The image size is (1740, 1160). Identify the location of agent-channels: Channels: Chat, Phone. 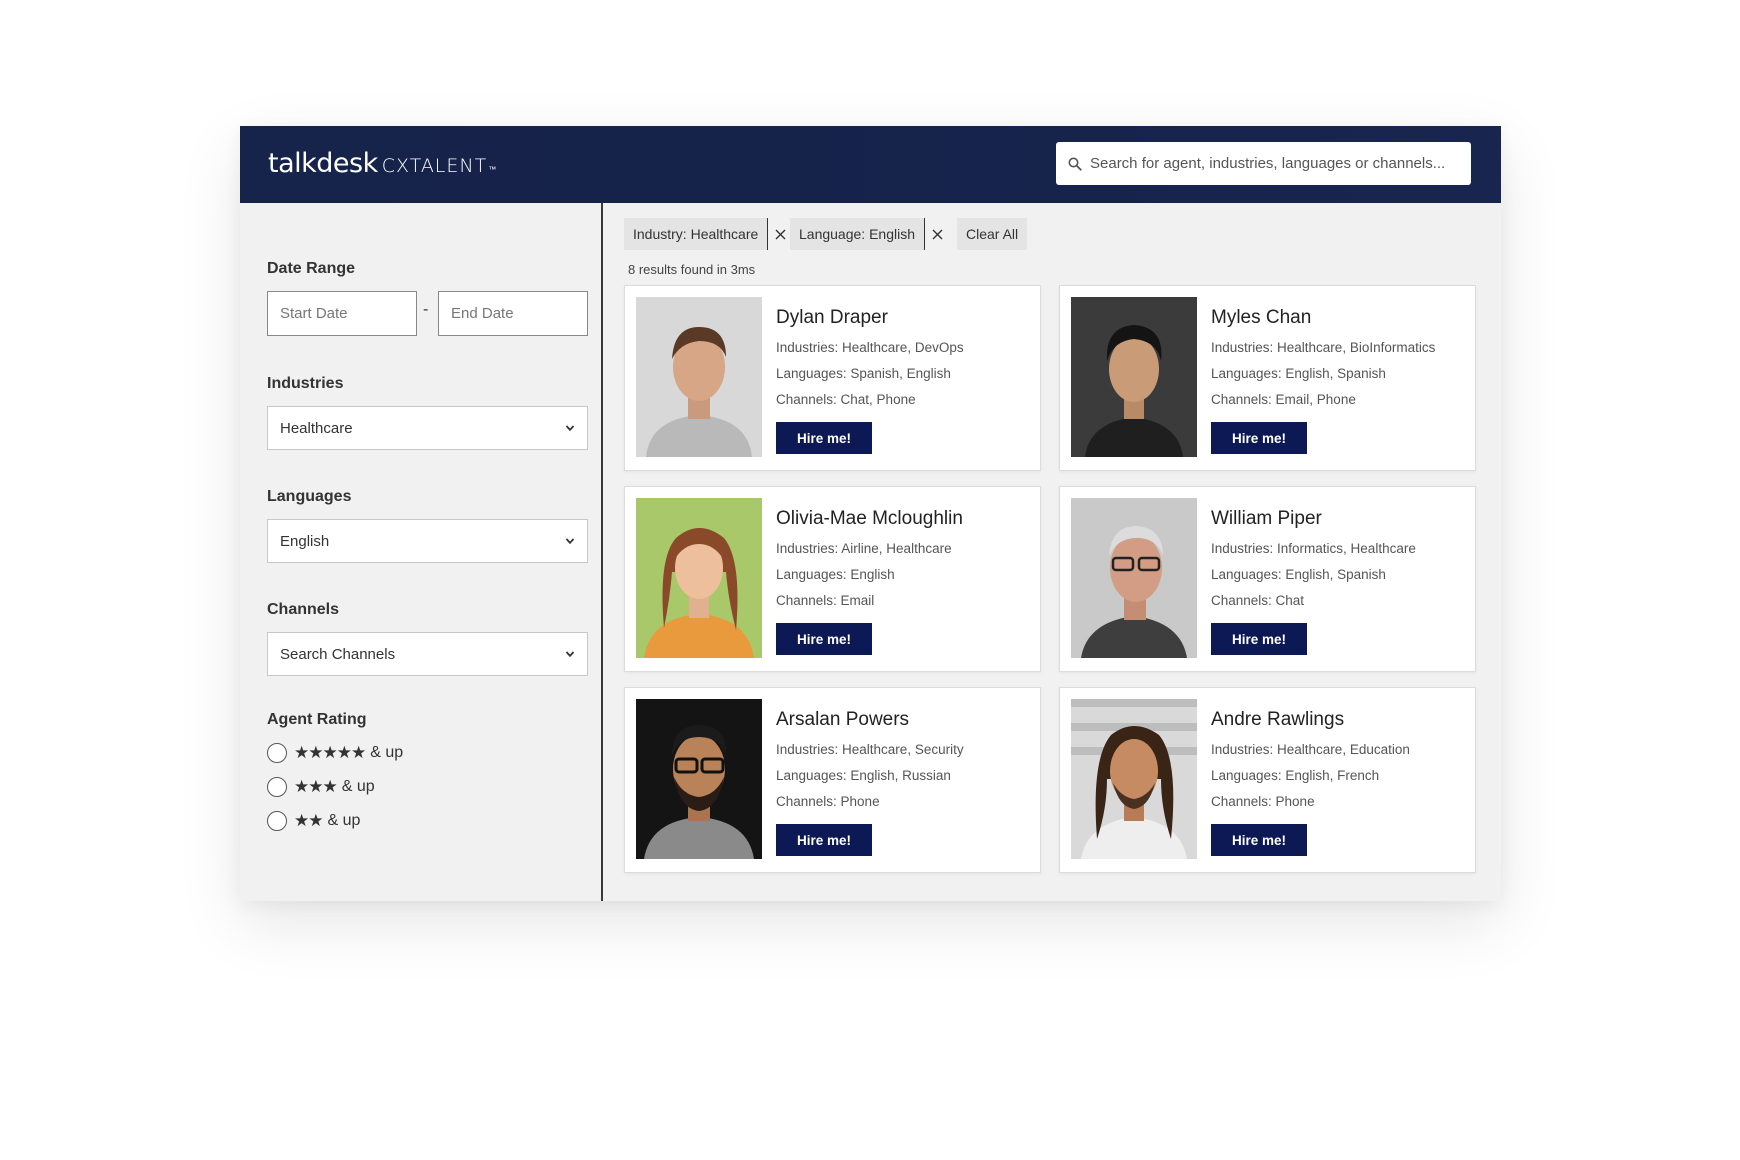
(846, 399).